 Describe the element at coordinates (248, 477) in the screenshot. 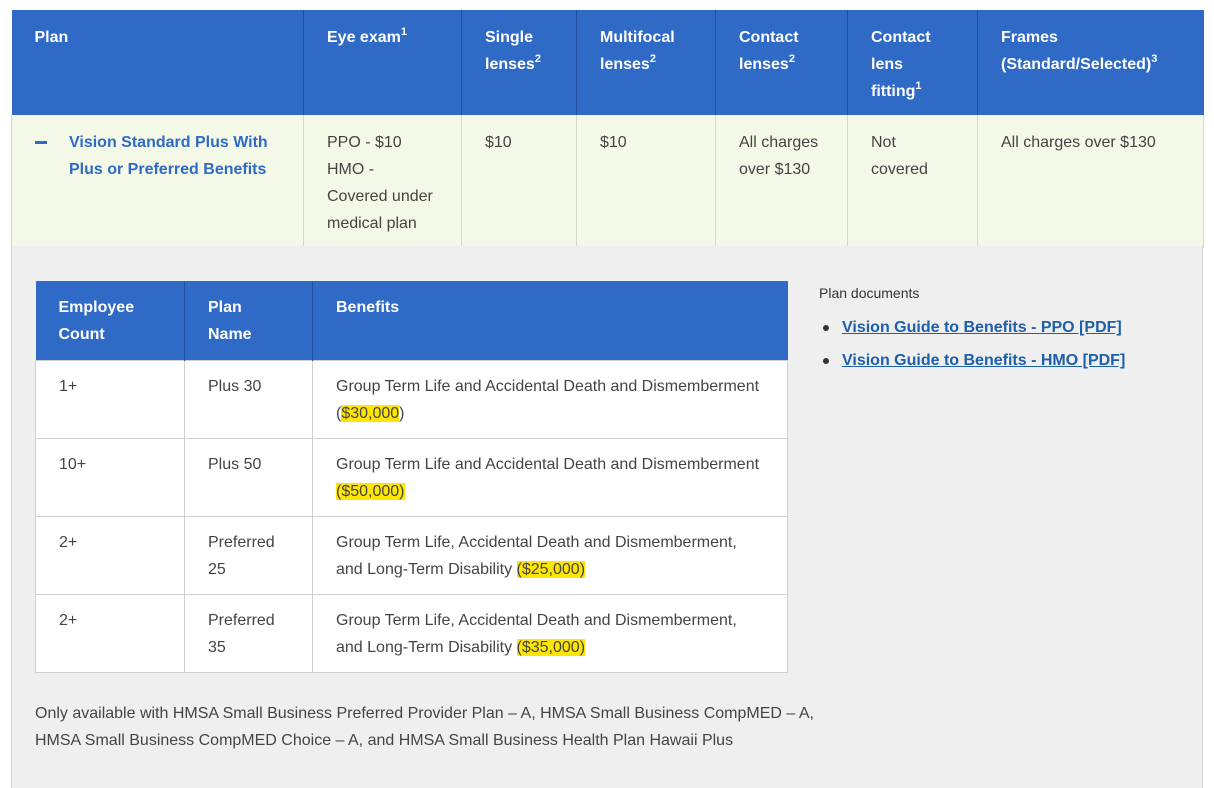

I see `plan-name: Plus 50` at that location.